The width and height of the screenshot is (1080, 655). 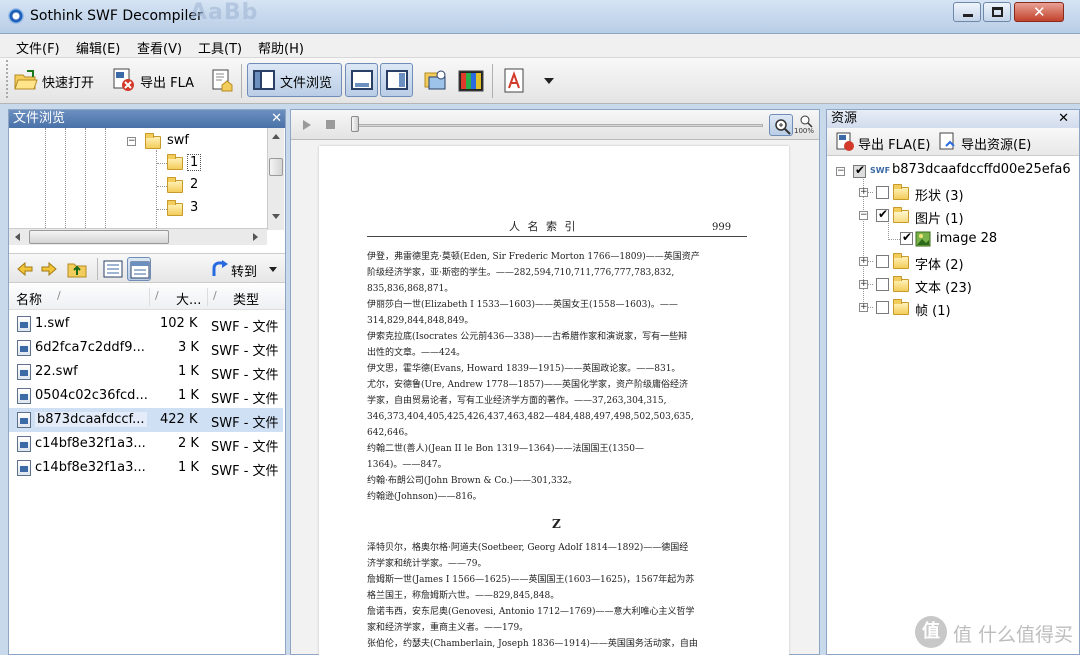 What do you see at coordinates (146, 420) in the screenshot?
I see `list-item-selected: b873dcaafdccf... 422 K SWF - 文件` at bounding box center [146, 420].